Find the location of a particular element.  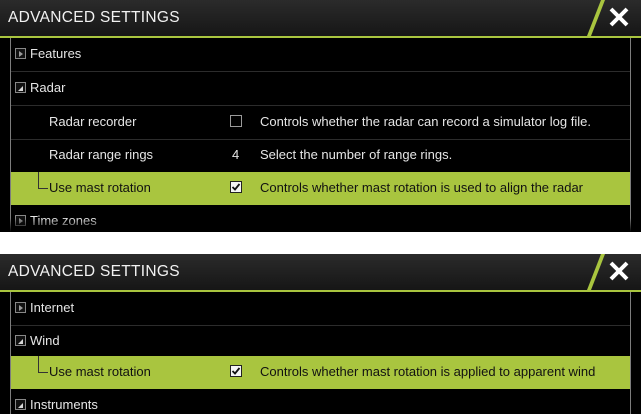

range-rings-value: 4 is located at coordinates (235, 154).